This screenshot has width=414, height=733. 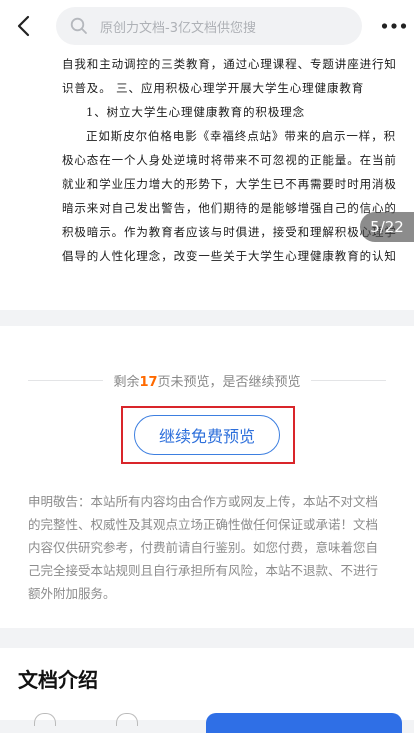 What do you see at coordinates (78, 25) in the screenshot?
I see `search-icon` at bounding box center [78, 25].